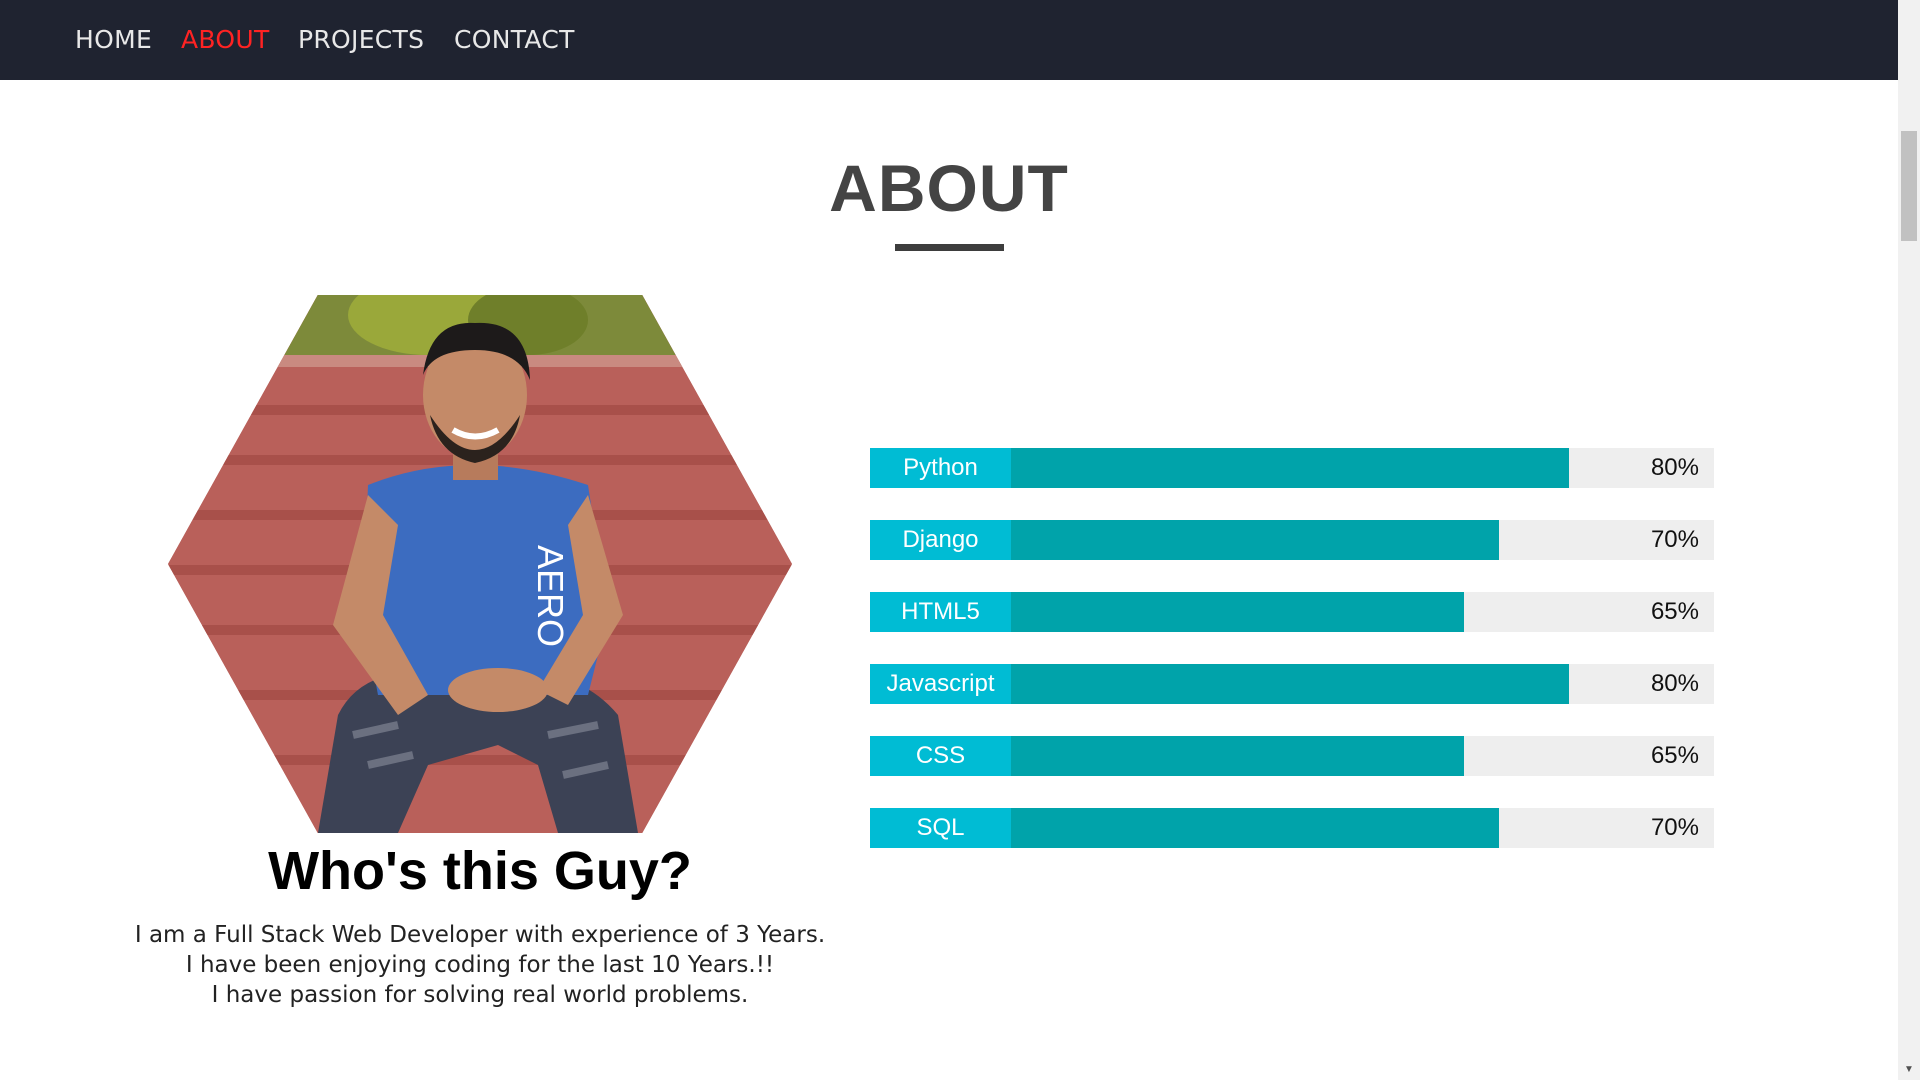  What do you see at coordinates (480, 871) in the screenshot?
I see `who-heading: Who's this Guy?` at bounding box center [480, 871].